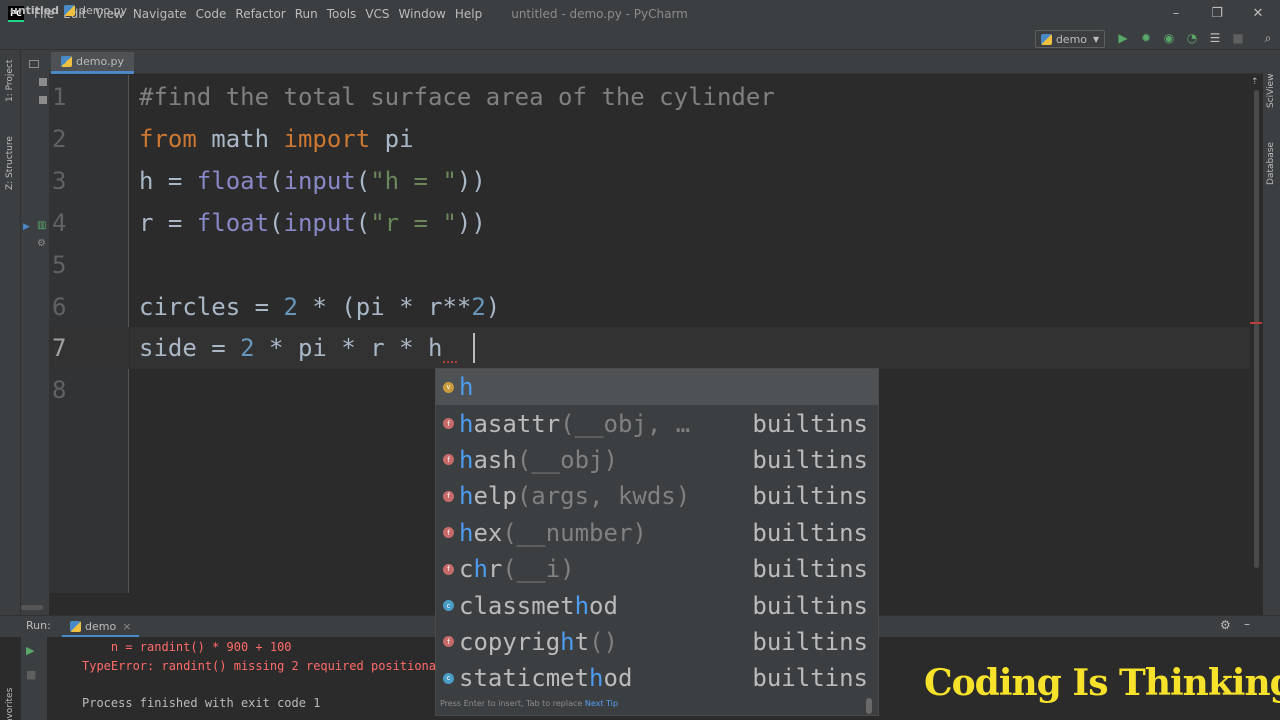 The height and width of the screenshot is (720, 1280). Describe the element at coordinates (1070, 39) in the screenshot. I see `run-config-select: demo ▼` at that location.